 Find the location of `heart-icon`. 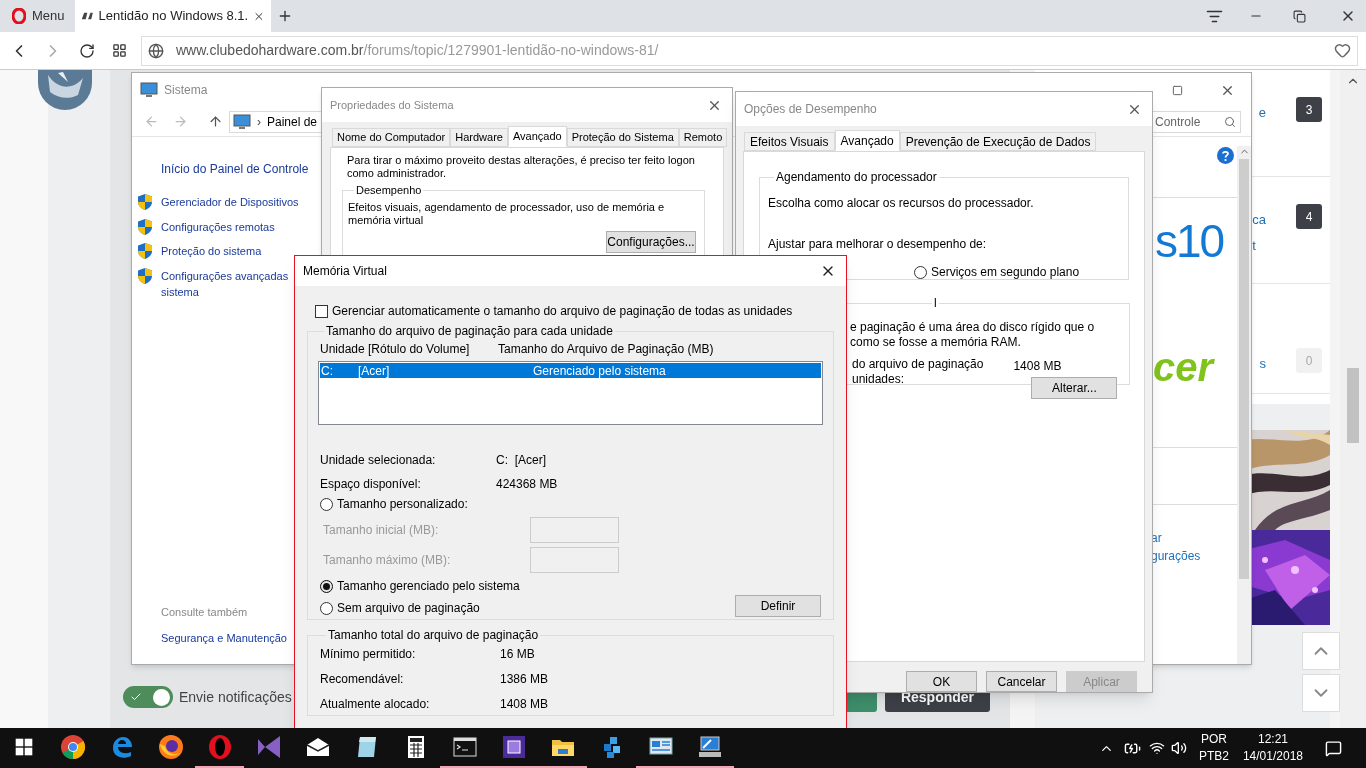

heart-icon is located at coordinates (1342, 50).